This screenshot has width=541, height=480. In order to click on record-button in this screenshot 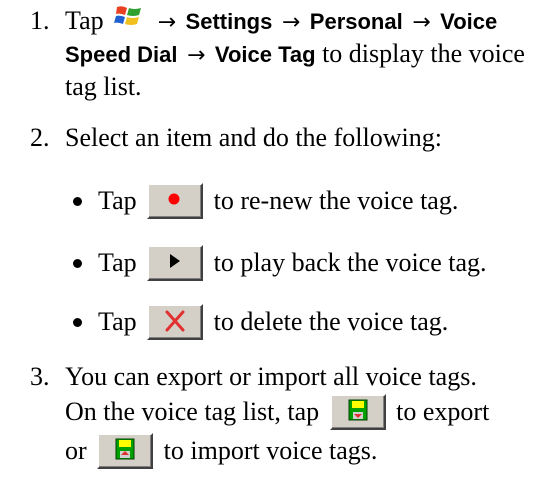, I will do `click(175, 201)`.